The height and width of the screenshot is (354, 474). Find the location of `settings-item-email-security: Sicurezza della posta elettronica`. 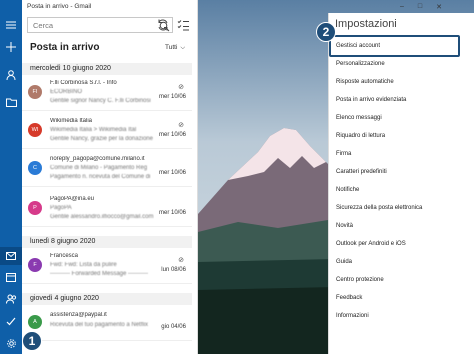

settings-item-email-security: Sicurezza della posta elettronica is located at coordinates (379, 208).